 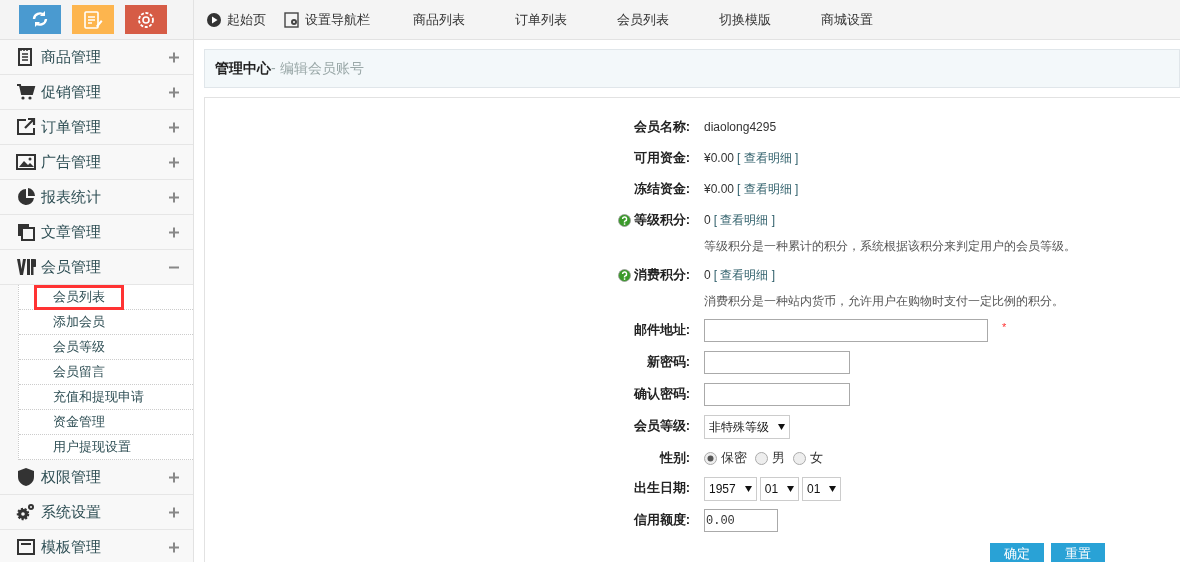 I want to click on window-icon, so click(x=26, y=547).